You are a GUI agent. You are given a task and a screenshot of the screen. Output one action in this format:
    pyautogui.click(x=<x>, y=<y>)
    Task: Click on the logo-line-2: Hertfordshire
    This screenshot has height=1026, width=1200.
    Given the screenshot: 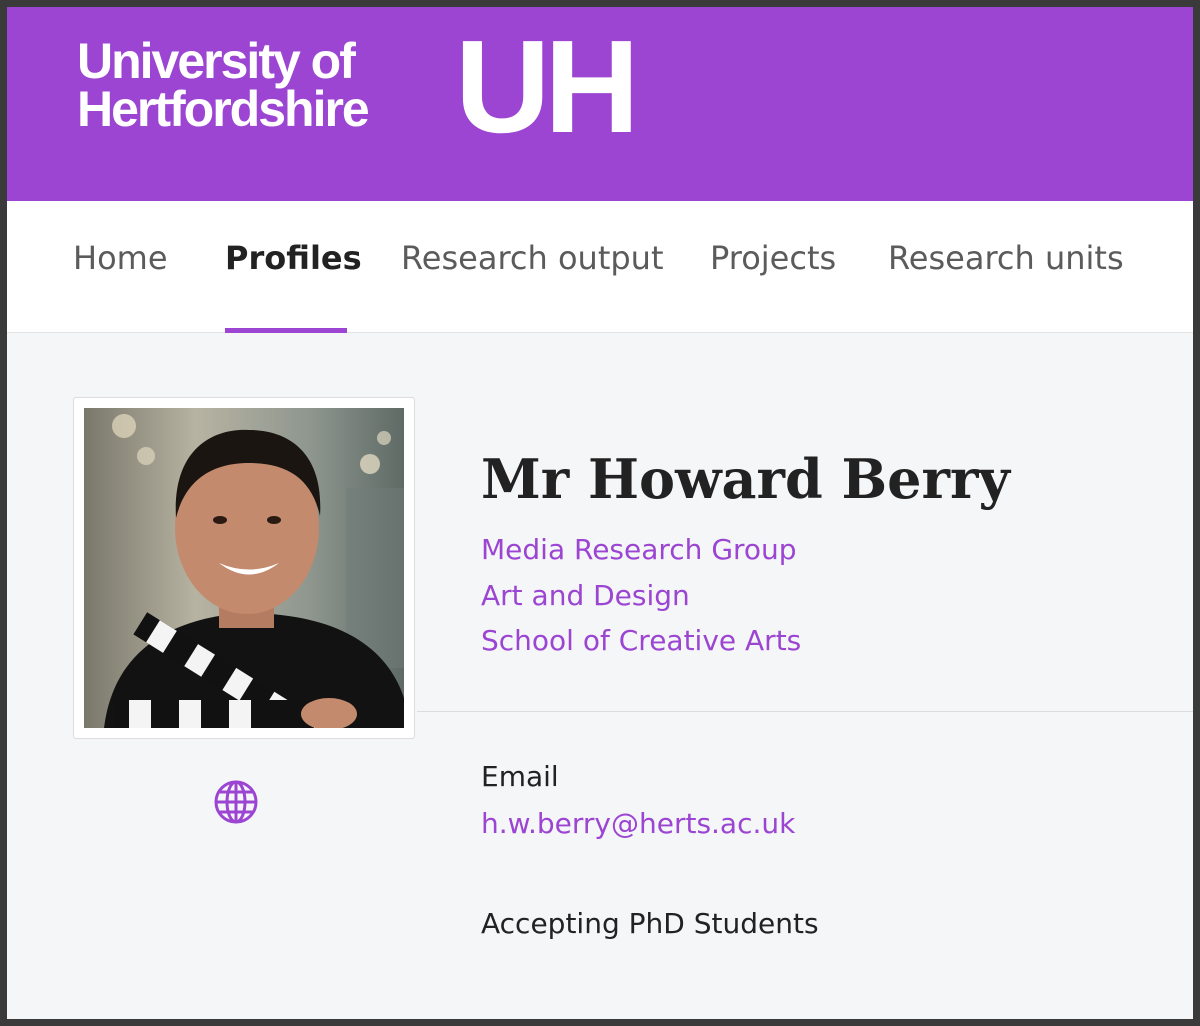 What is the action you would take?
    pyautogui.click(x=223, y=109)
    